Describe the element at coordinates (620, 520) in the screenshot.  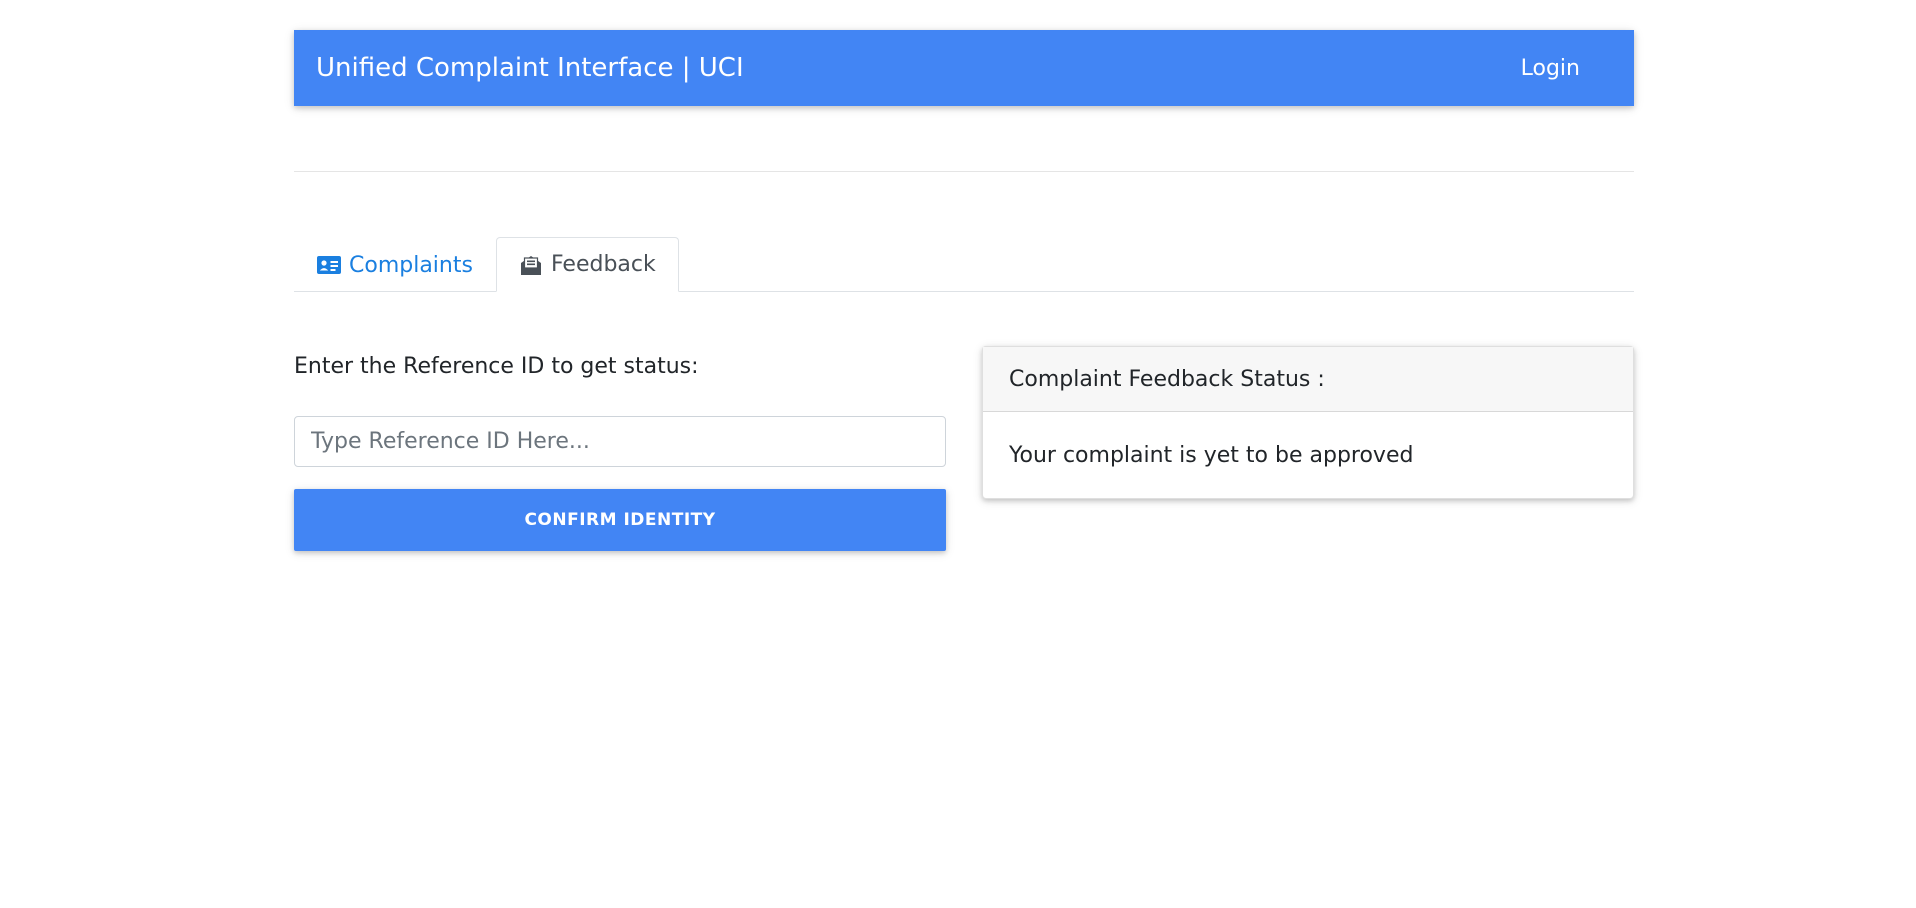
I see `confirm-identity-button: CONFIRM IDENTITY` at that location.